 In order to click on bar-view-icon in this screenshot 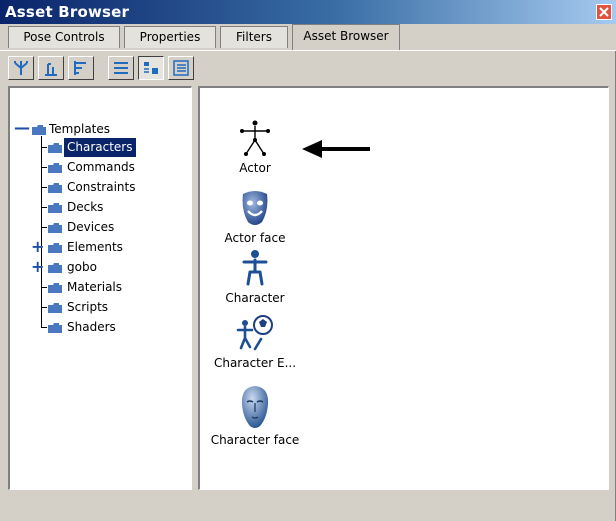, I will do `click(51, 69)`.